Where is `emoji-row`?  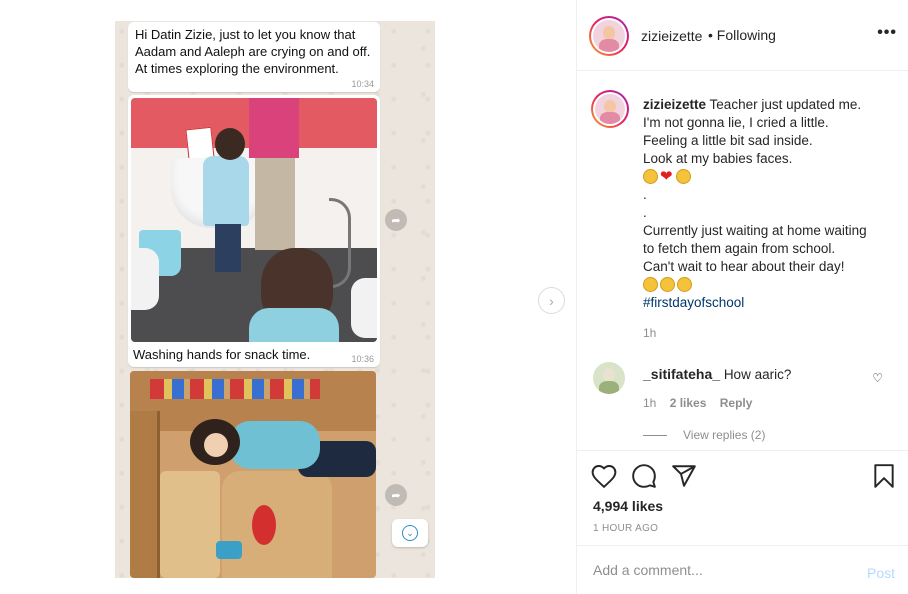 emoji-row is located at coordinates (768, 285).